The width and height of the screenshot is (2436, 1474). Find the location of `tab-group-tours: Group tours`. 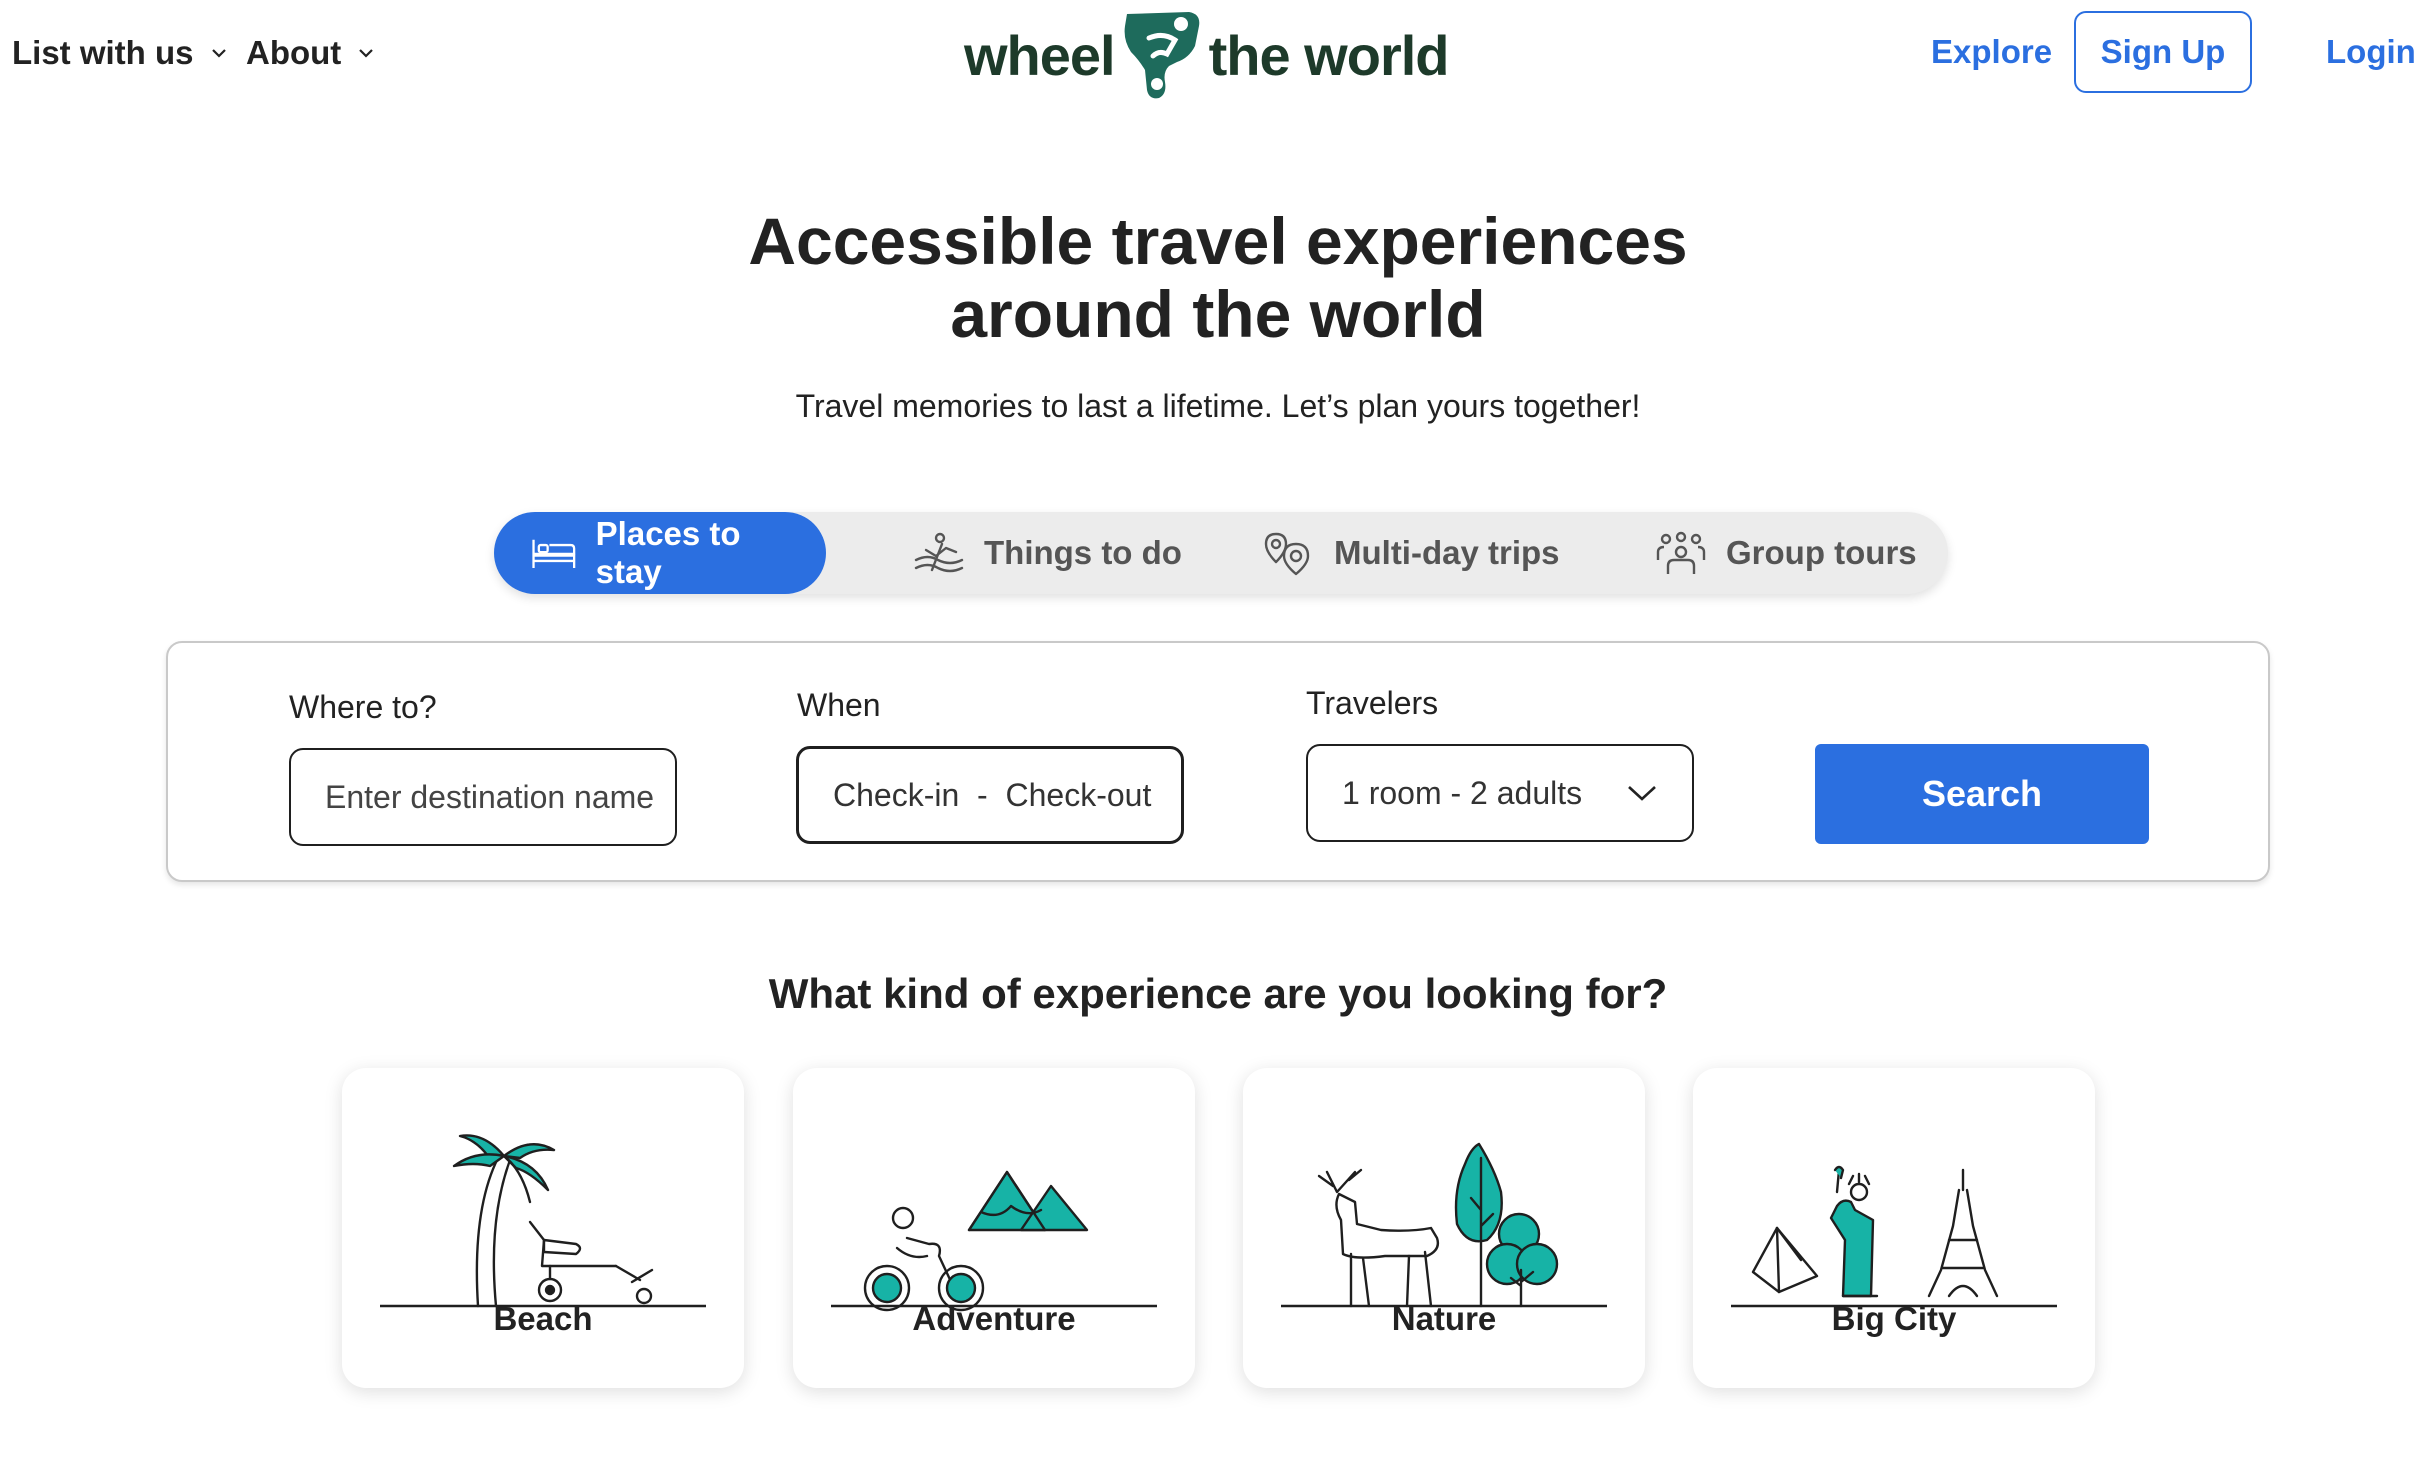

tab-group-tours: Group tours is located at coordinates (1785, 553).